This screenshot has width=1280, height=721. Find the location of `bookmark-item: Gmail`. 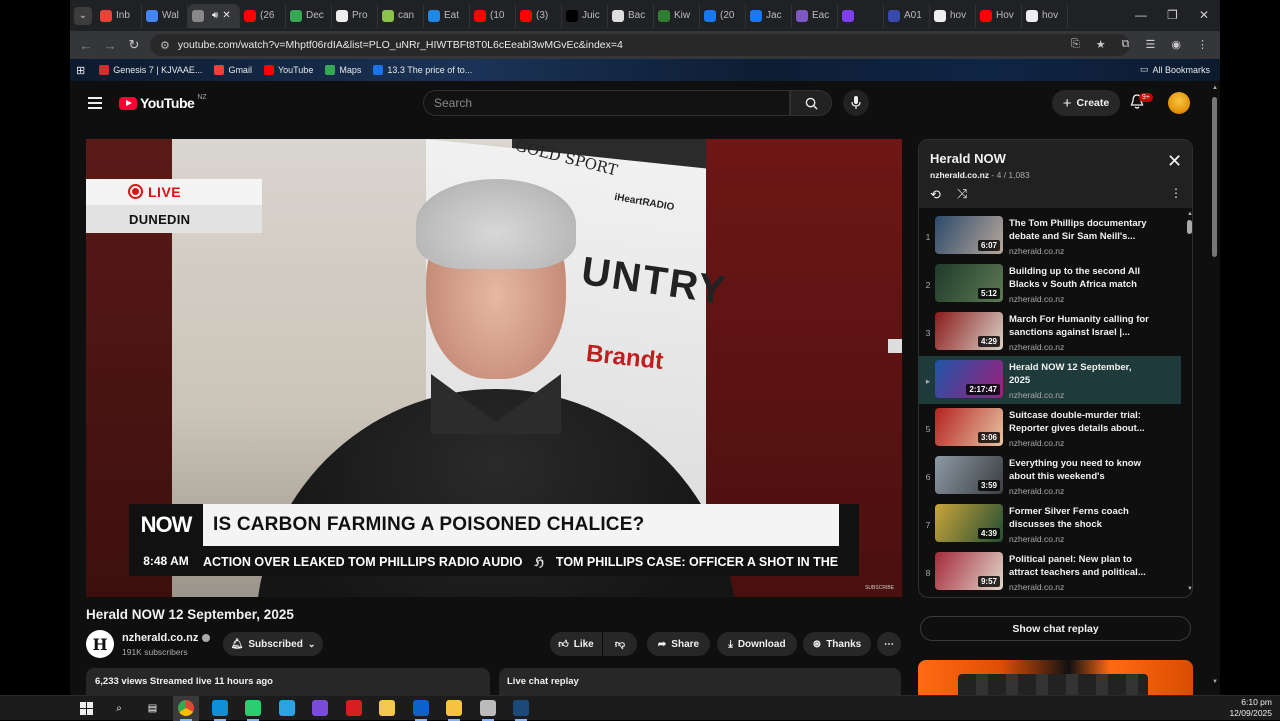

bookmark-item: Gmail is located at coordinates (233, 70).